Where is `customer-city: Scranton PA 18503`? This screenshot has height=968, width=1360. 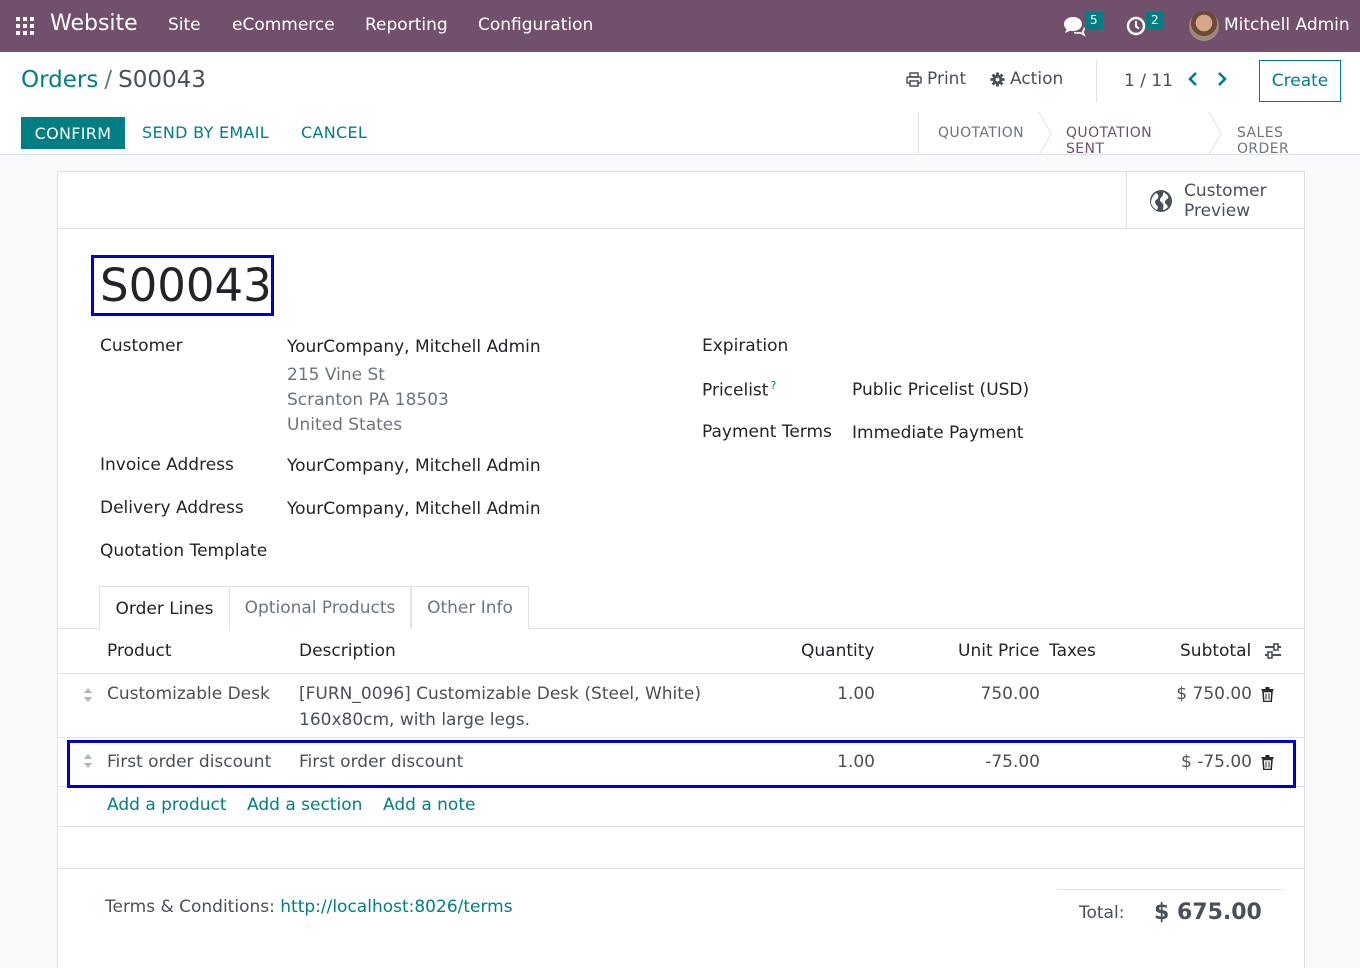 customer-city: Scranton PA 18503 is located at coordinates (368, 400).